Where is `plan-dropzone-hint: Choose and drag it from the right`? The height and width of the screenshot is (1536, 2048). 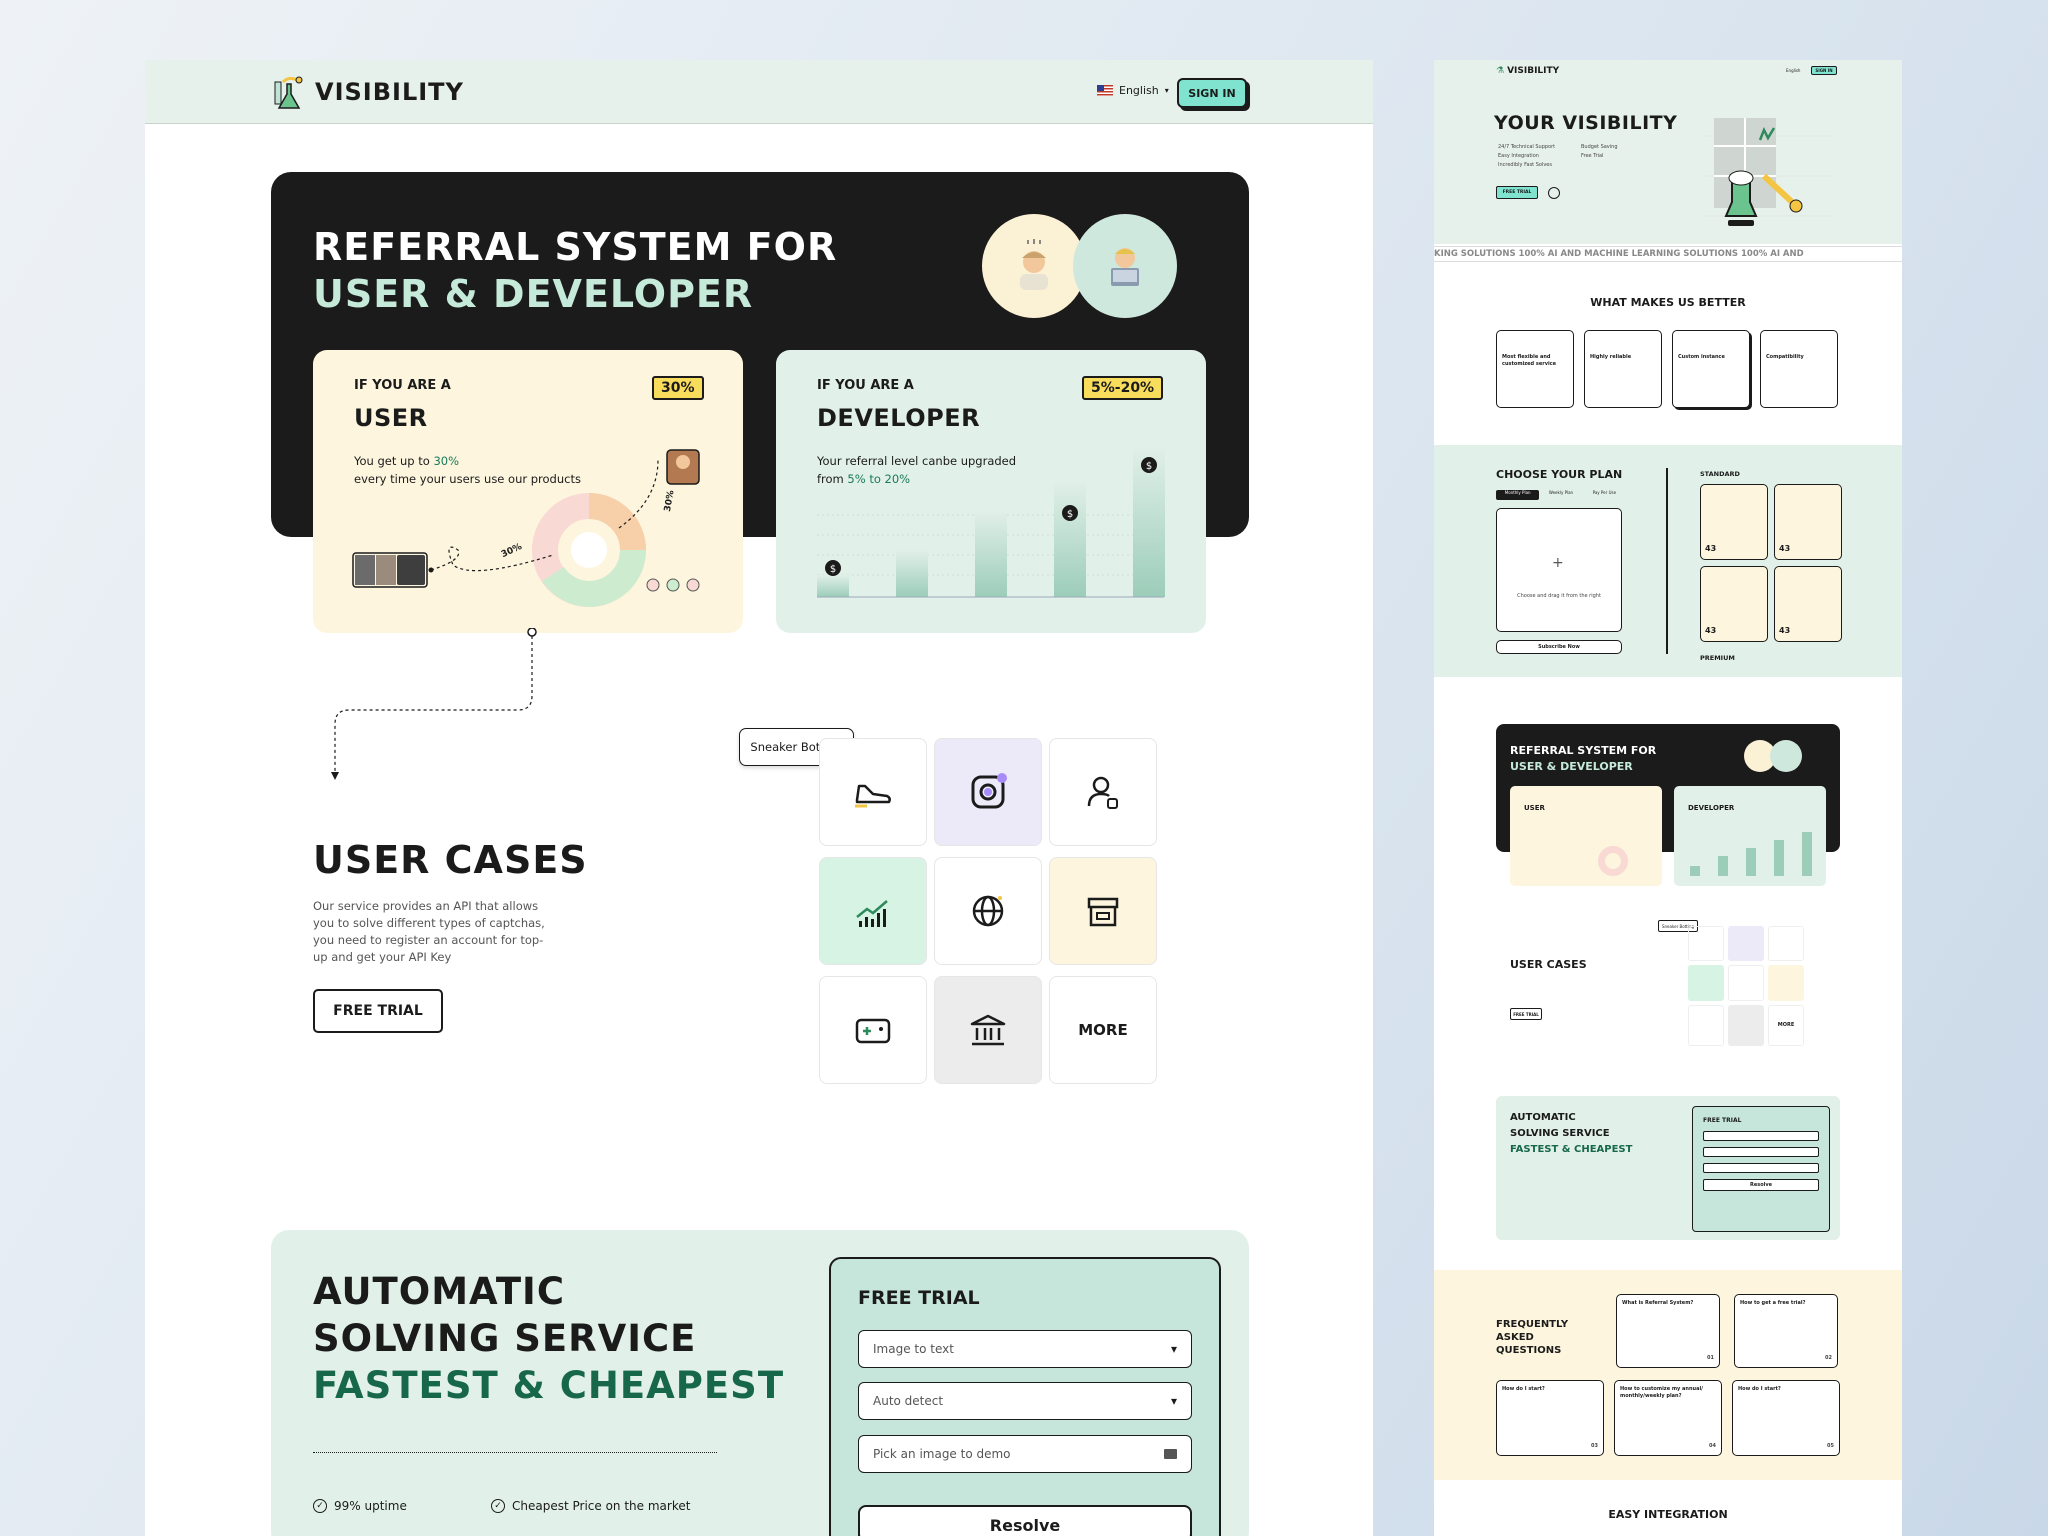
plan-dropzone-hint: Choose and drag it from the right is located at coordinates (1559, 596).